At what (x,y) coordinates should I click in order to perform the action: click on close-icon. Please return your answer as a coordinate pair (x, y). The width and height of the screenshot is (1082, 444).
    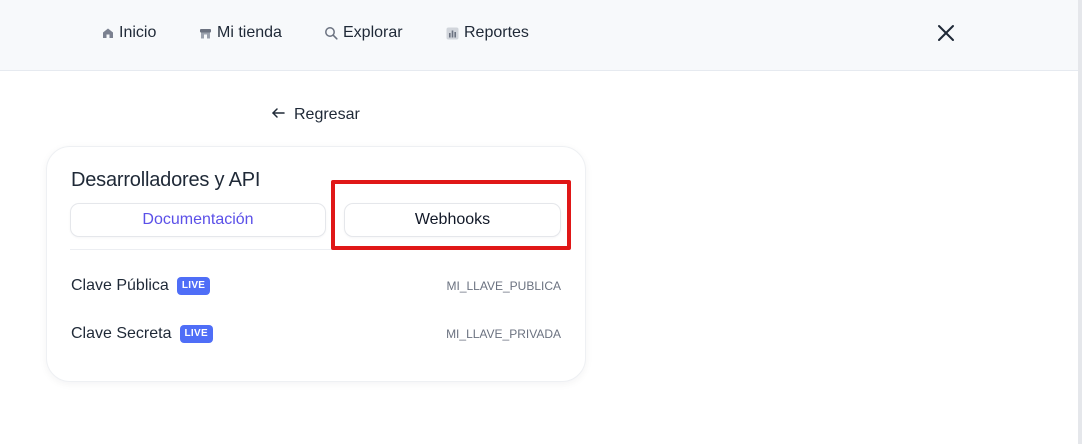
    Looking at the image, I should click on (946, 37).